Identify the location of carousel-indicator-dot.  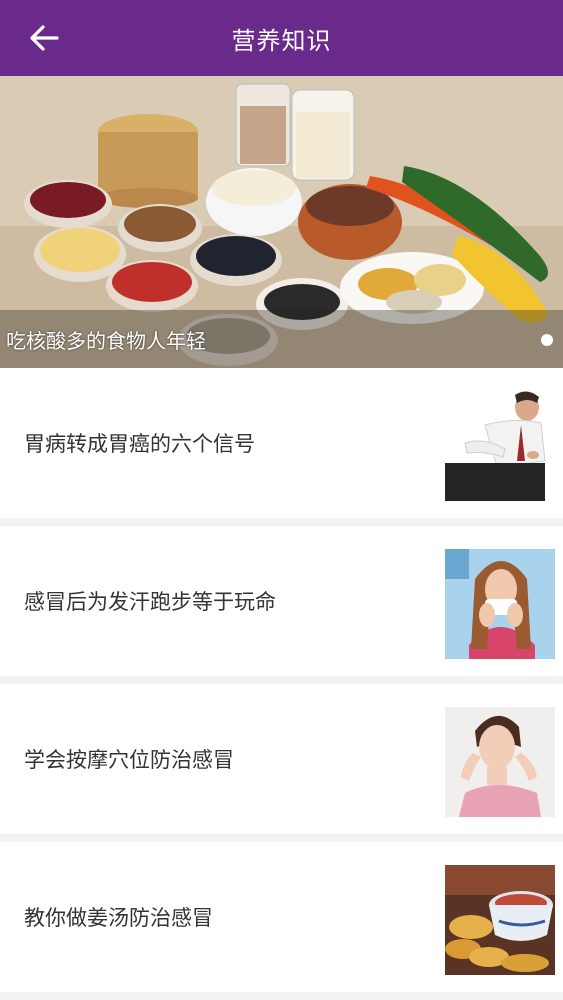
(547, 340).